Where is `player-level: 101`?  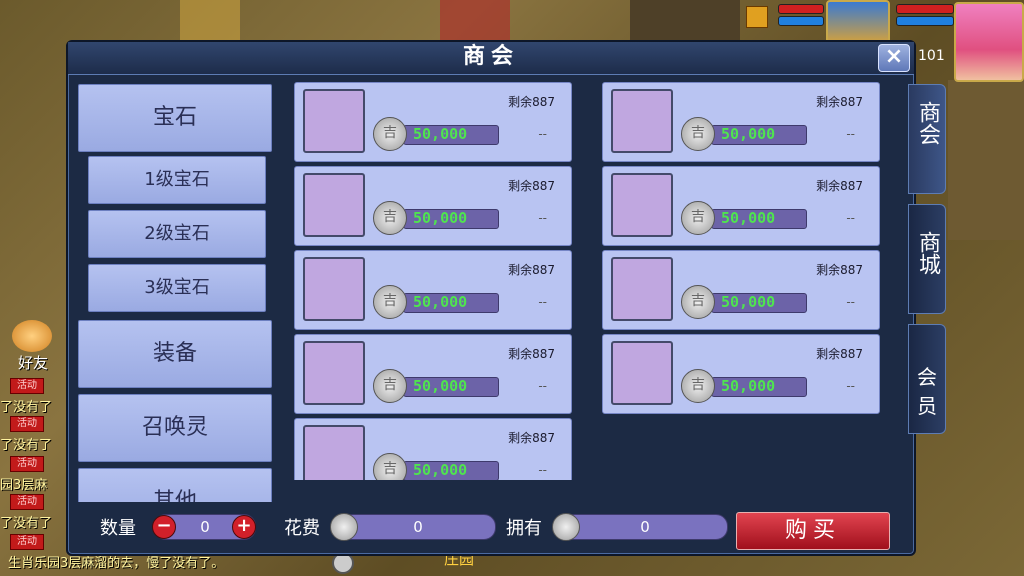
player-level: 101 is located at coordinates (931, 56).